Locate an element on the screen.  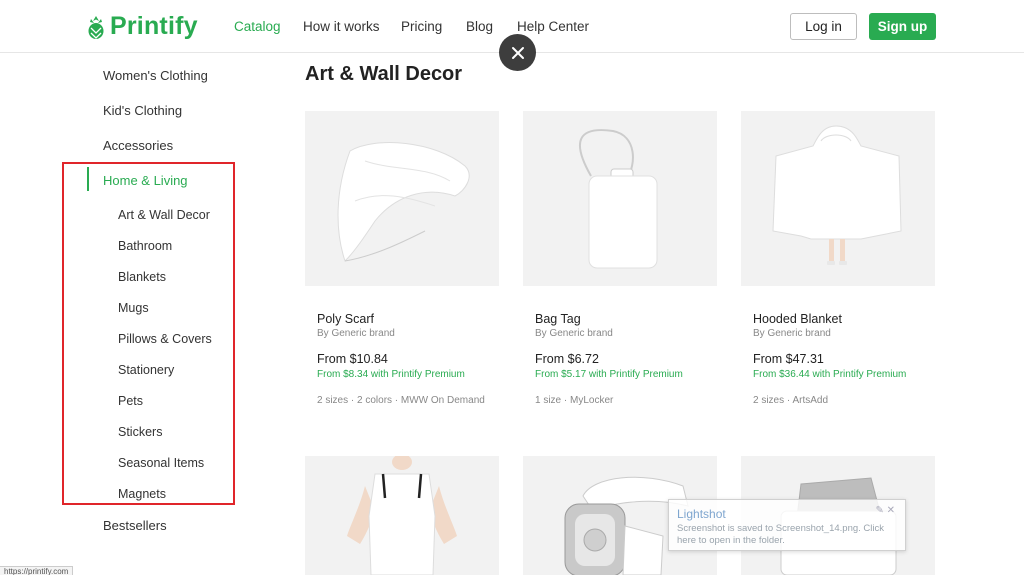
page-title: Art & Wall Decor is located at coordinates (384, 74).